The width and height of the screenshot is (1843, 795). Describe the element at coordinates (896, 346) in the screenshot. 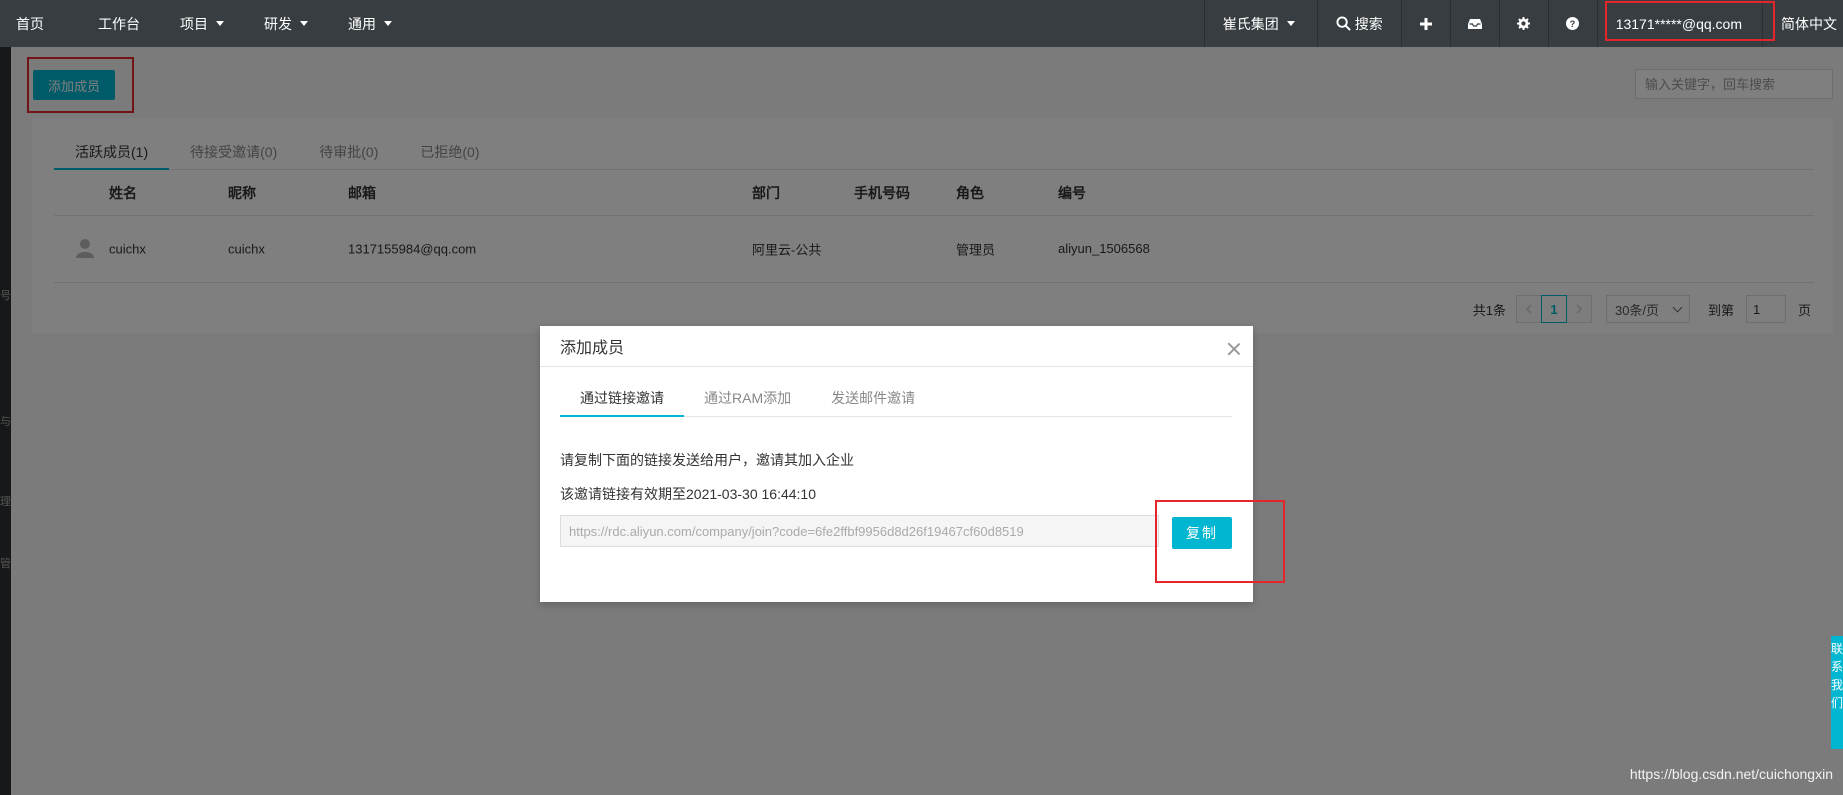

I see `dialog-header: 添加成员` at that location.